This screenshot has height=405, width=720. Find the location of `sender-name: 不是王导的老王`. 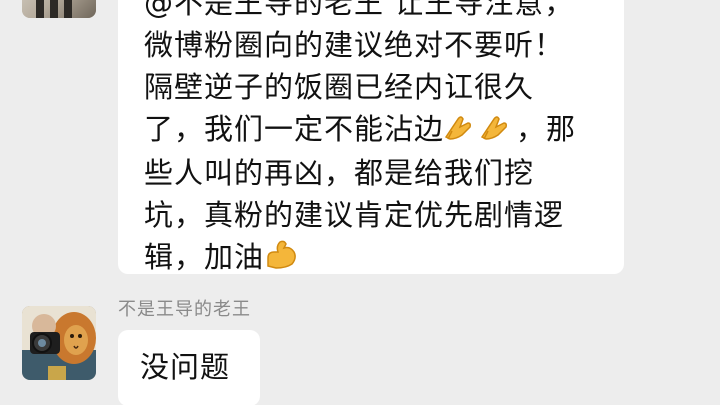

sender-name: 不是王导的老王 is located at coordinates (184, 309).